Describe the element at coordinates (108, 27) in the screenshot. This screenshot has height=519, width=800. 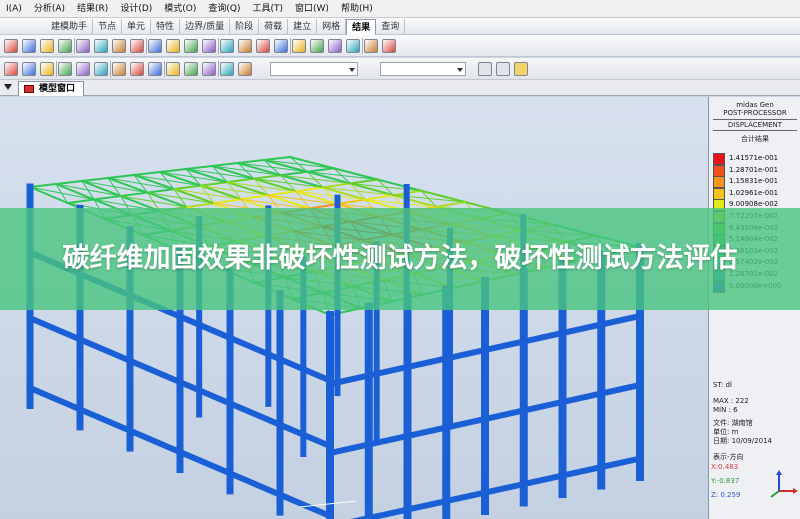
I see `ribbon-tab: 节点` at that location.